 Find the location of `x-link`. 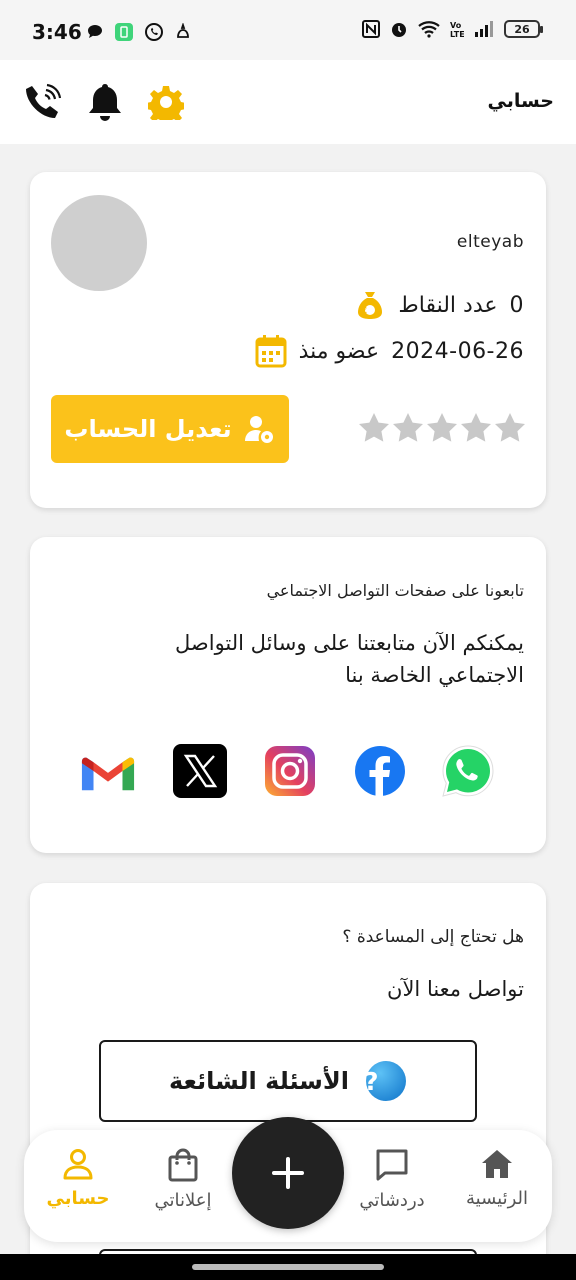

x-link is located at coordinates (200, 771).